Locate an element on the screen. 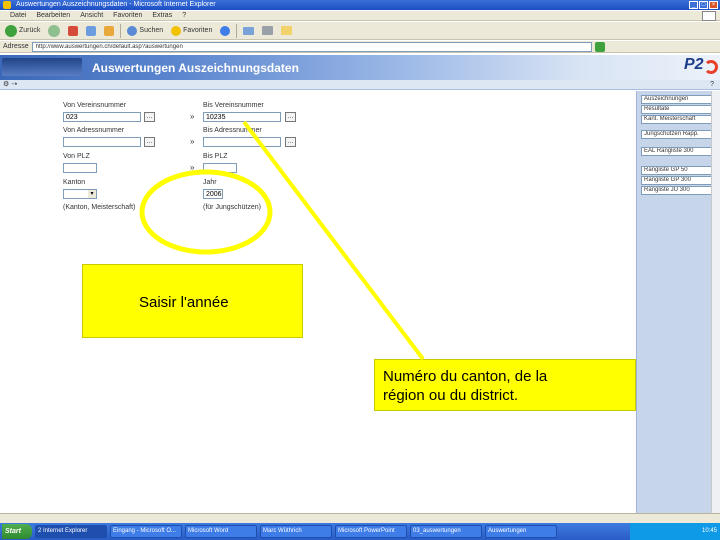  print-button is located at coordinates (267, 31).